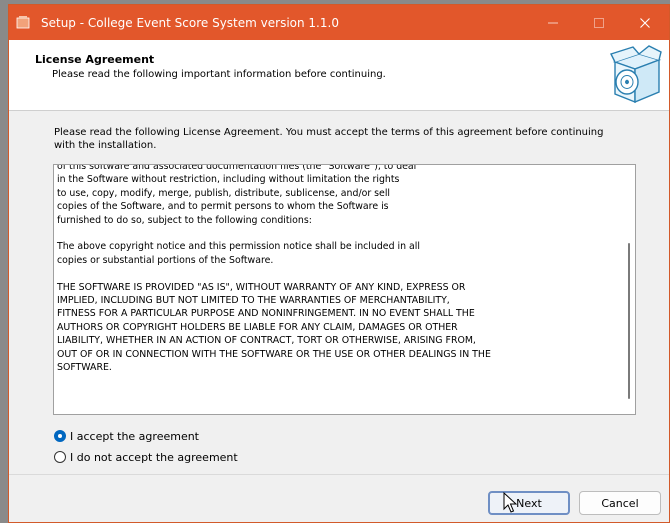 The height and width of the screenshot is (523, 670). What do you see at coordinates (134, 436) in the screenshot?
I see `accept-label: I accept the agreement` at bounding box center [134, 436].